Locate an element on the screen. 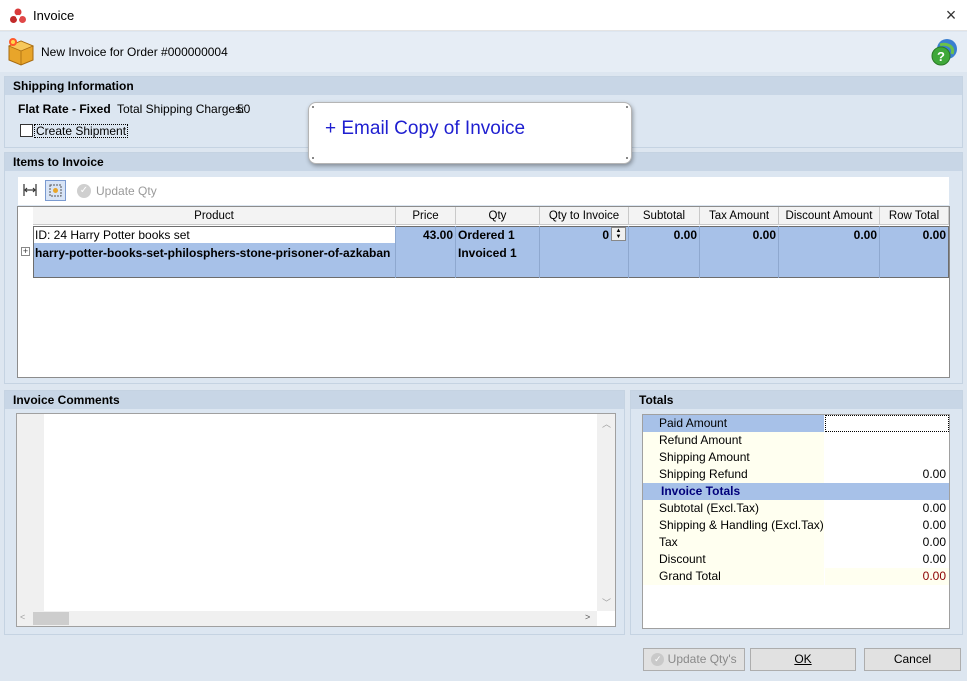 This screenshot has height=681, width=967. totals-row-shipping-amount: Shipping Amount is located at coordinates (796, 457).